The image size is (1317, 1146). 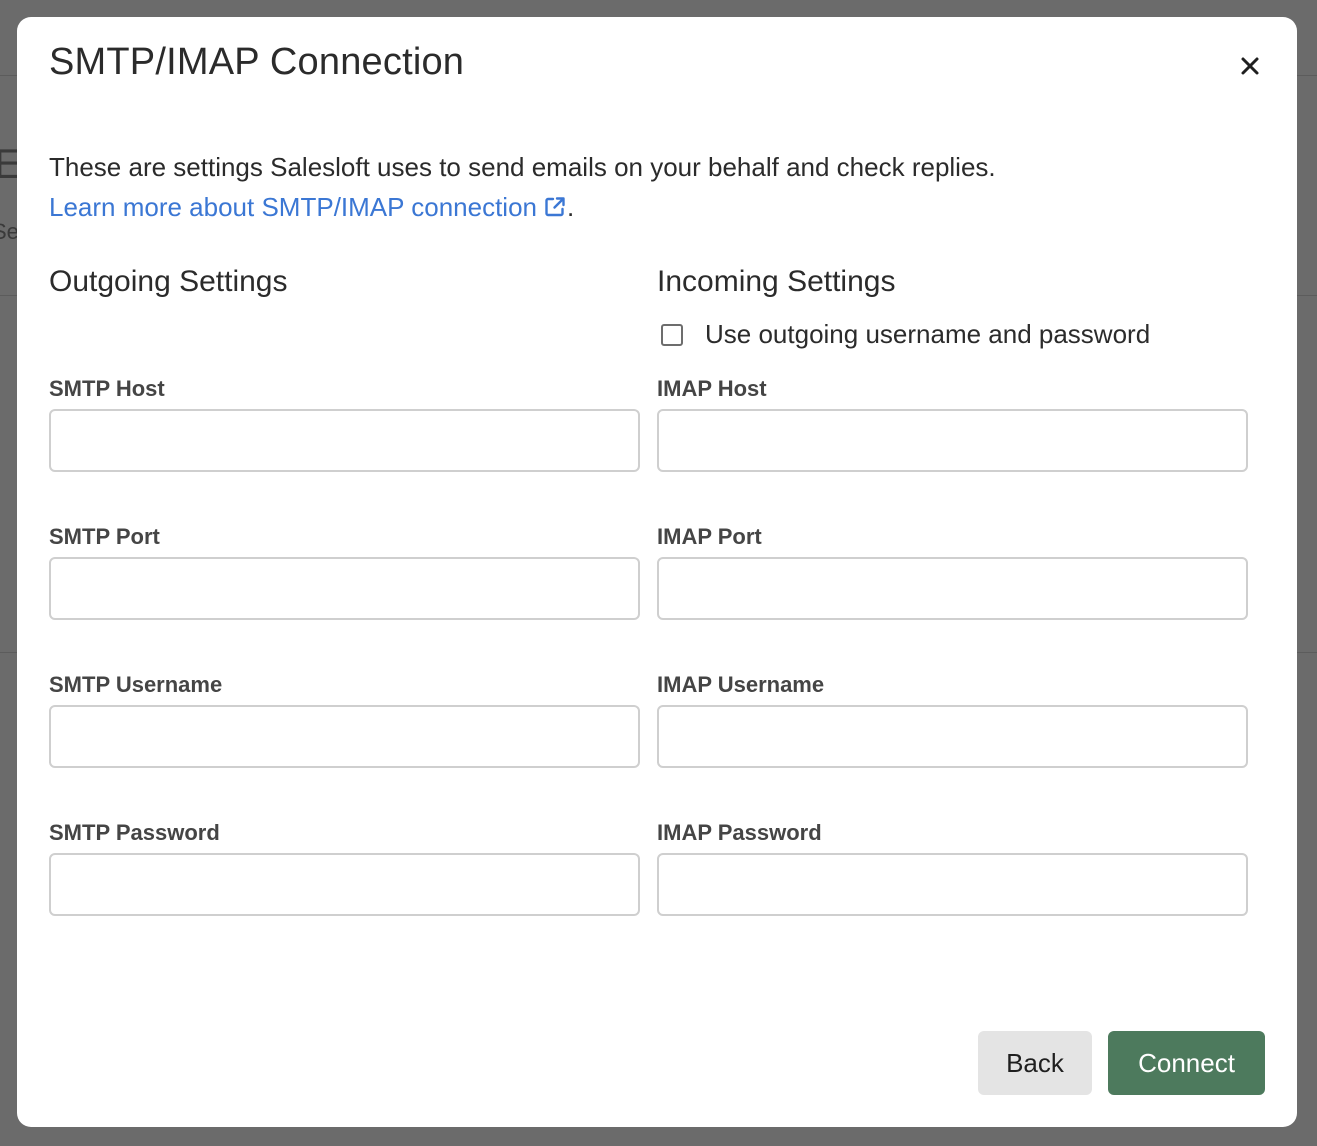 I want to click on imap-password-label: IMAP Password, so click(x=739, y=832).